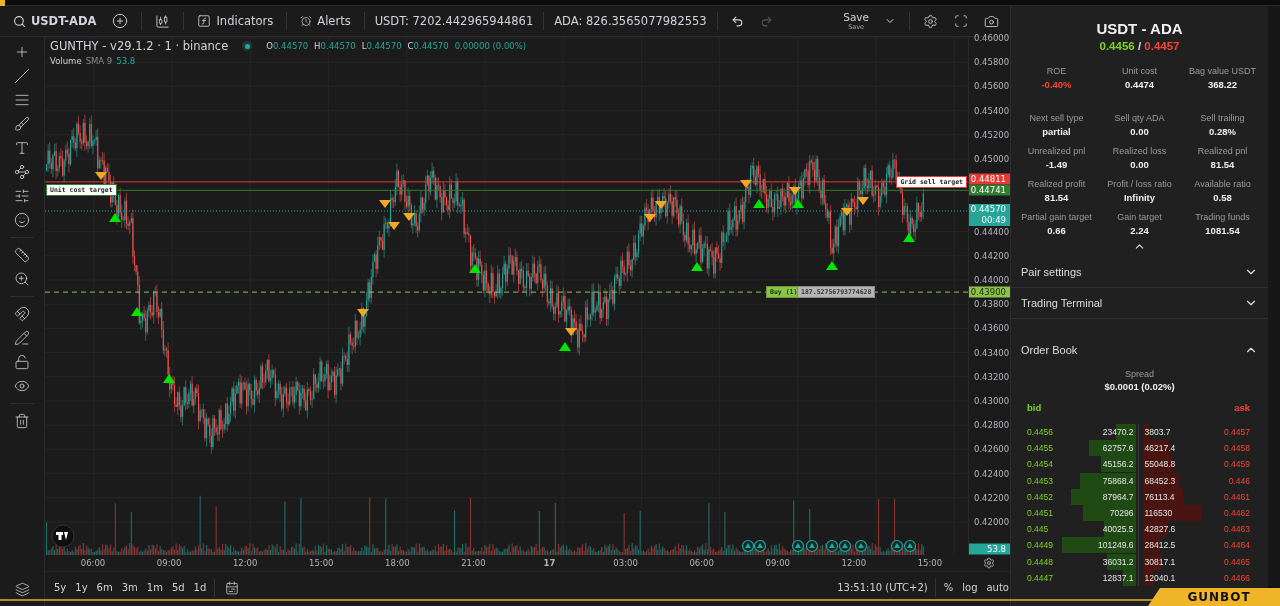 The height and width of the screenshot is (606, 1280). What do you see at coordinates (1237, 513) in the screenshot?
I see `ask-price: 0.4462` at bounding box center [1237, 513].